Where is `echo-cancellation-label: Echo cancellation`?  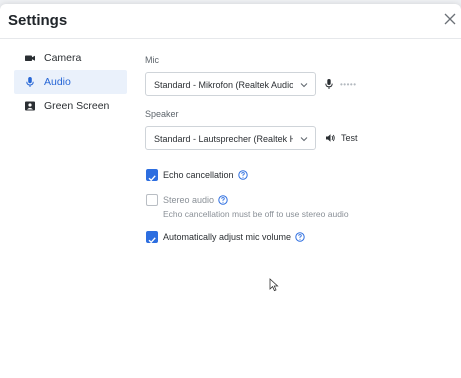 echo-cancellation-label: Echo cancellation is located at coordinates (205, 175).